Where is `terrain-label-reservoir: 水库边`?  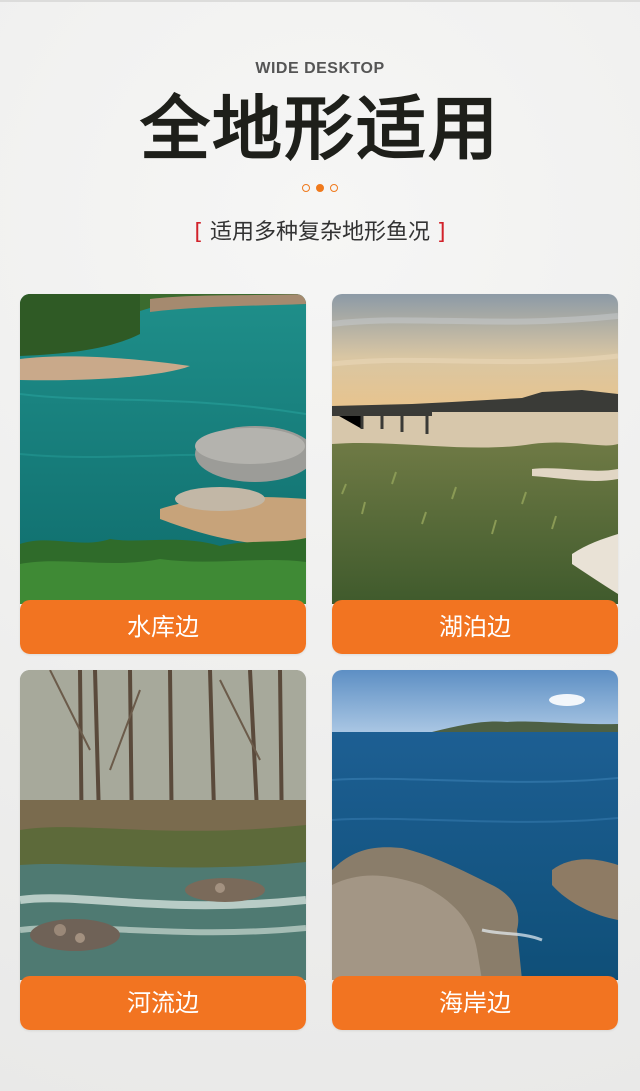 terrain-label-reservoir: 水库边 is located at coordinates (163, 627).